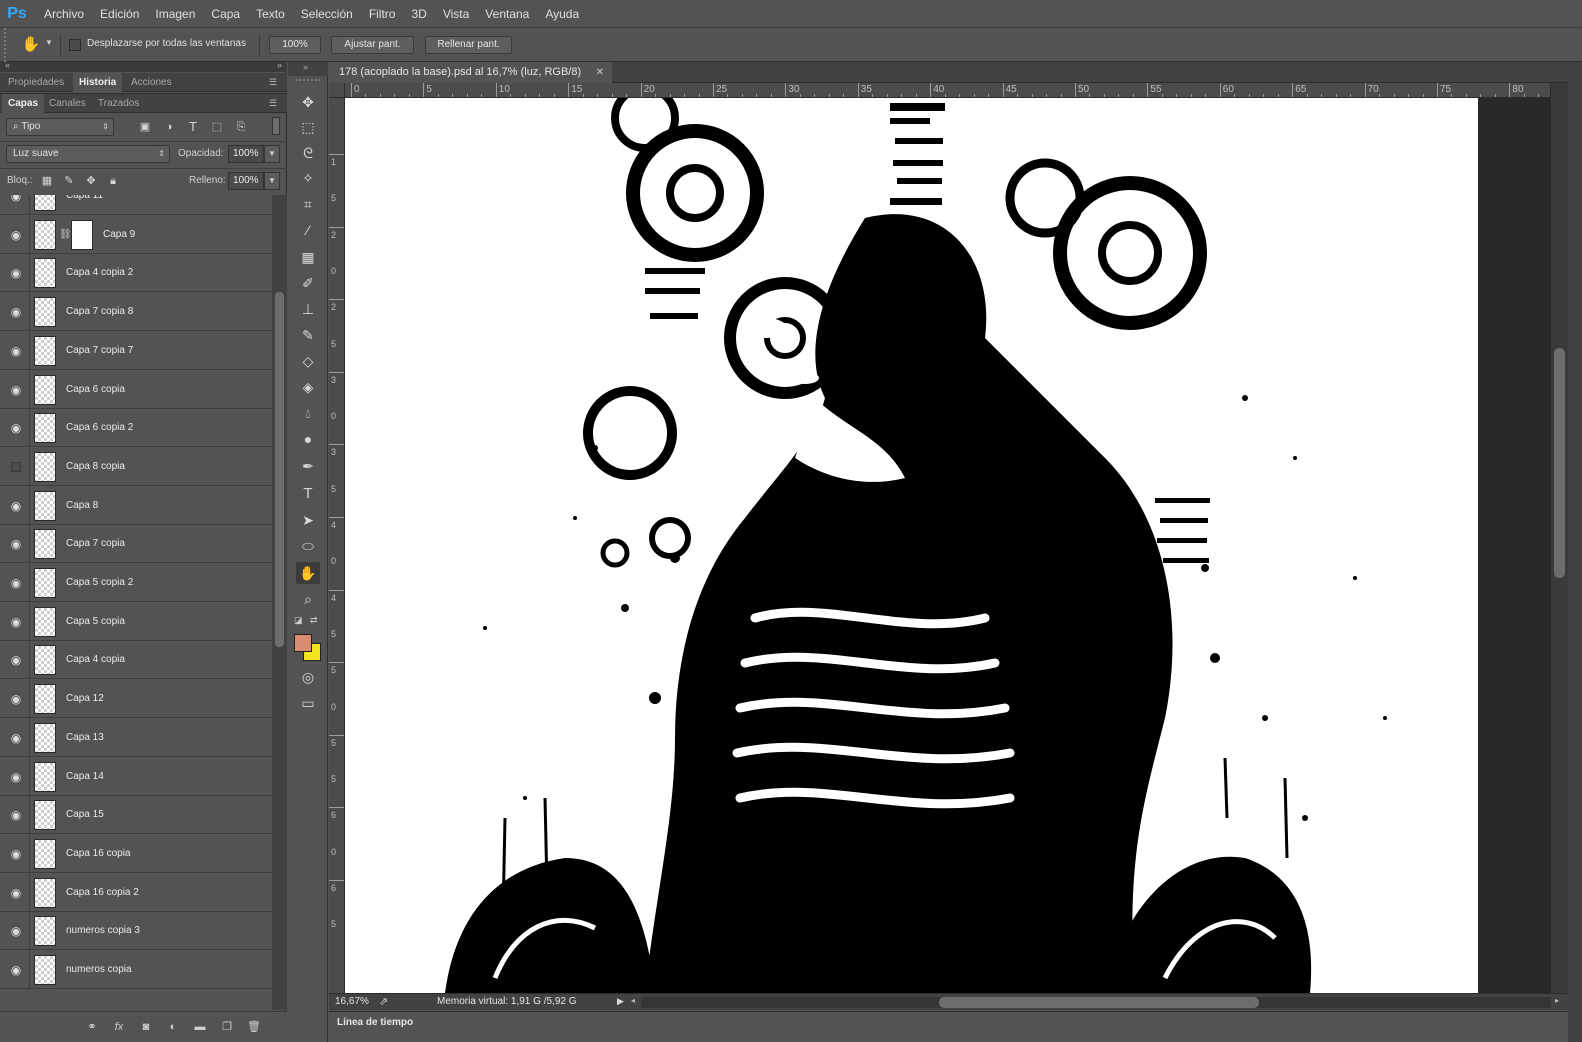  I want to click on lock-position-icon: ✥, so click(91, 181).